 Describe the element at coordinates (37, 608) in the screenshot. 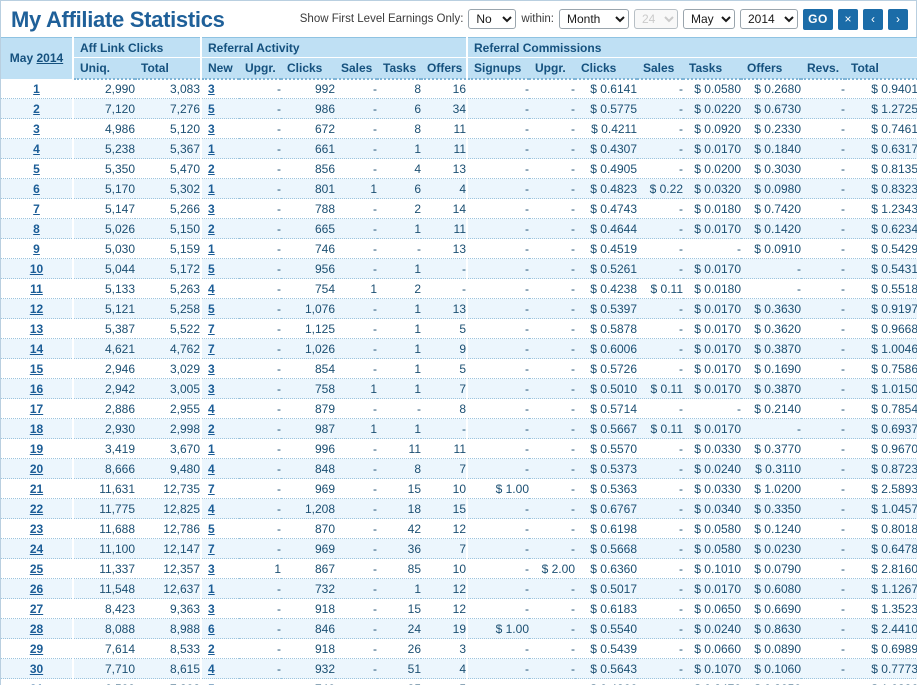

I see `row-day-cell: 27` at that location.